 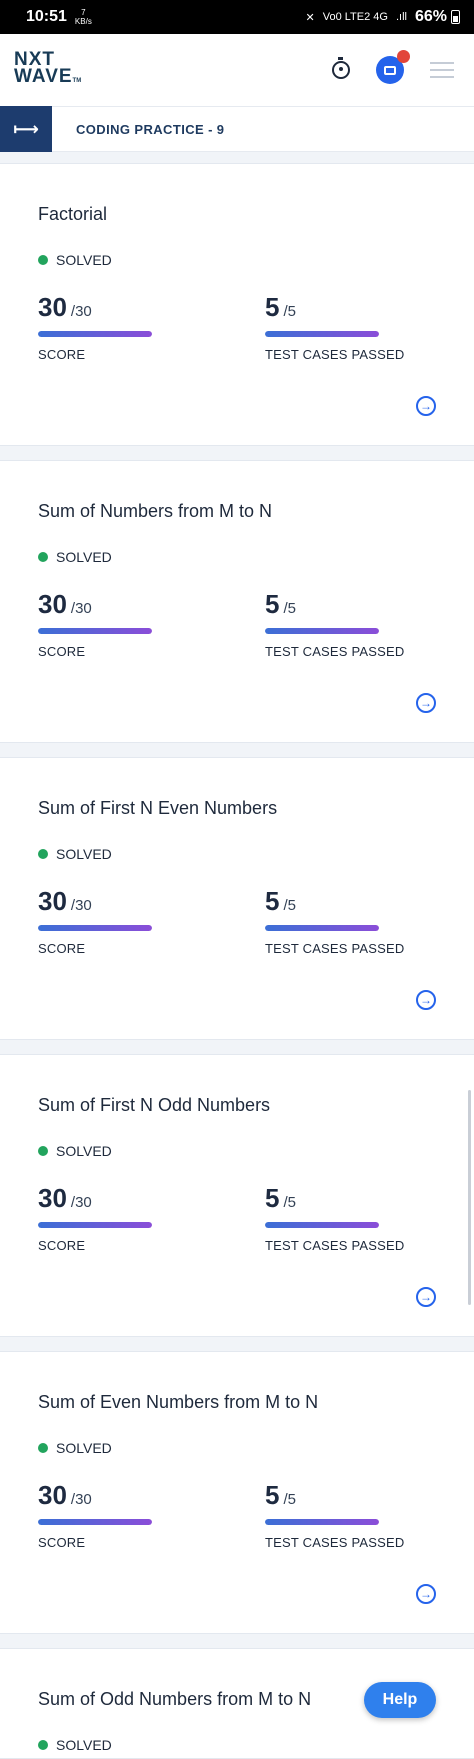 I want to click on scrollbar, so click(x=469, y=1197).